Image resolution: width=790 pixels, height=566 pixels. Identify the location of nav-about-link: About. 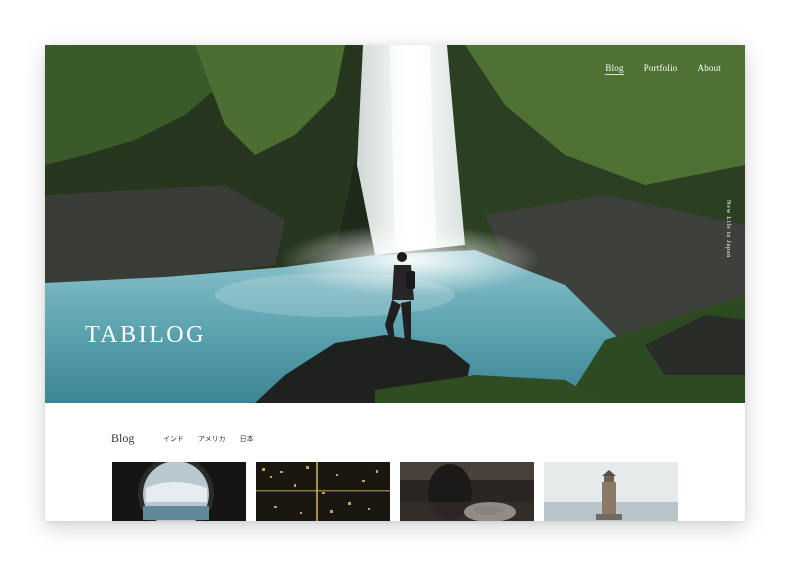
(710, 69).